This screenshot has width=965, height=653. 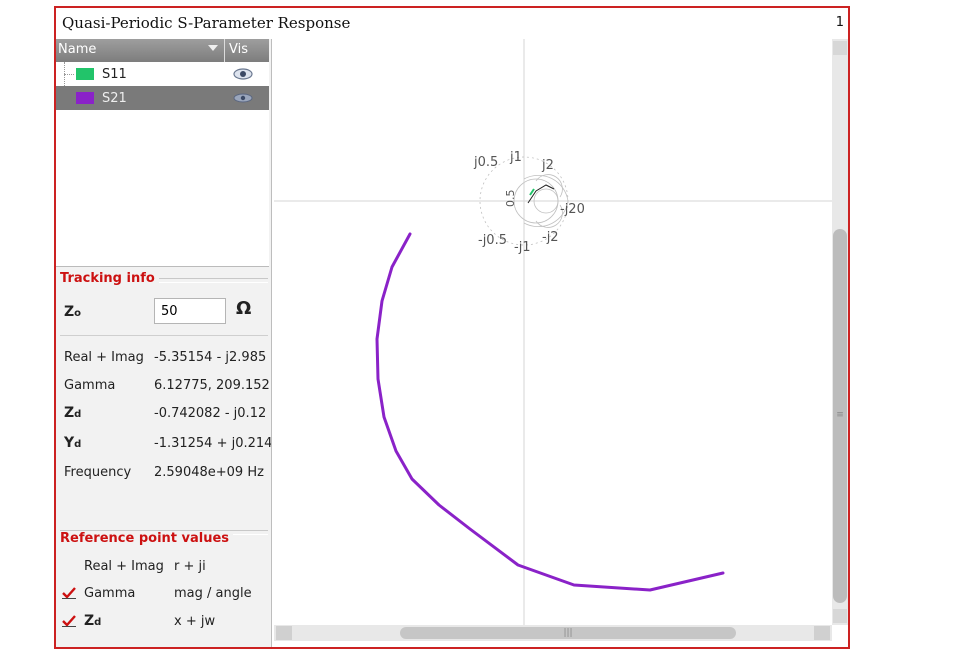 I want to click on tree-row-s11: S11, so click(x=162, y=74).